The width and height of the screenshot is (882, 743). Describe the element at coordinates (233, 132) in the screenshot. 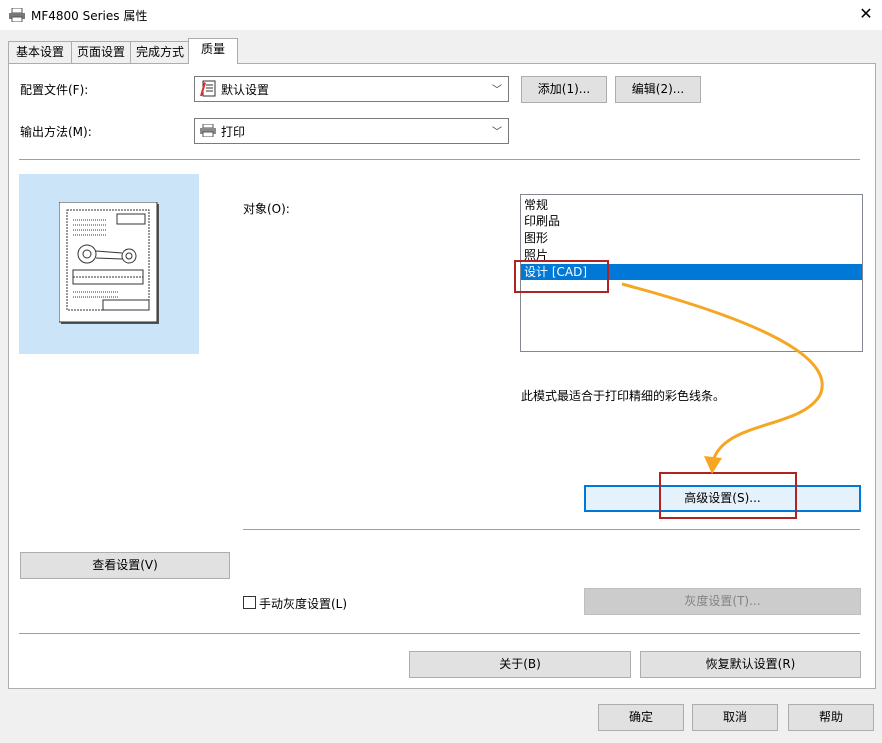

I see `output-value: 打印` at that location.